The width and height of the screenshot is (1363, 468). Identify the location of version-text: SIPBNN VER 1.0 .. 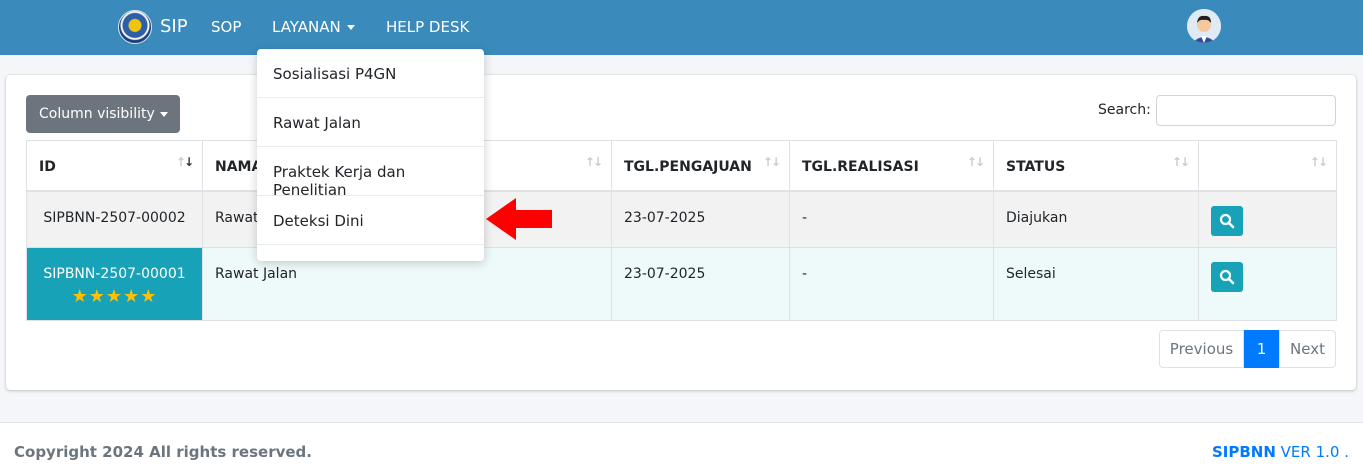
(1280, 452).